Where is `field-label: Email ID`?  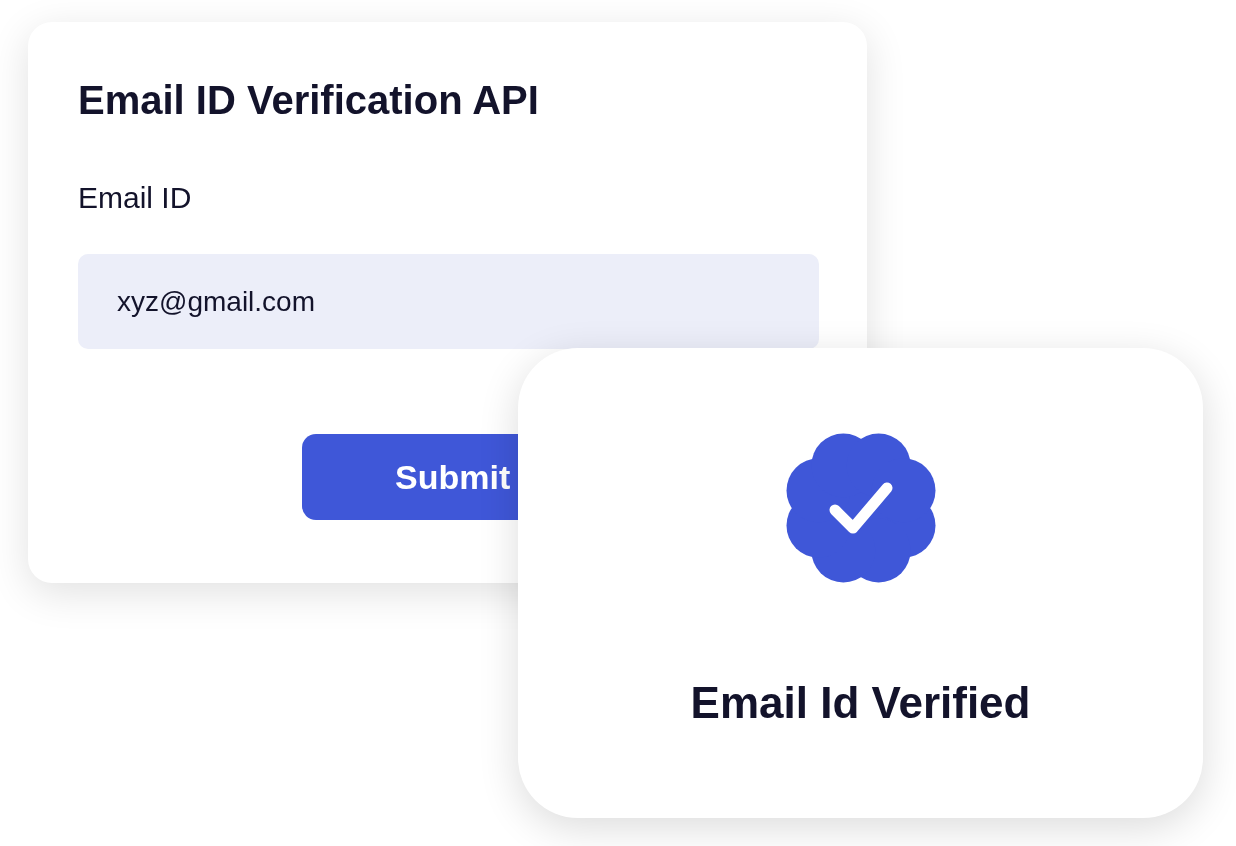 field-label: Email ID is located at coordinates (135, 198).